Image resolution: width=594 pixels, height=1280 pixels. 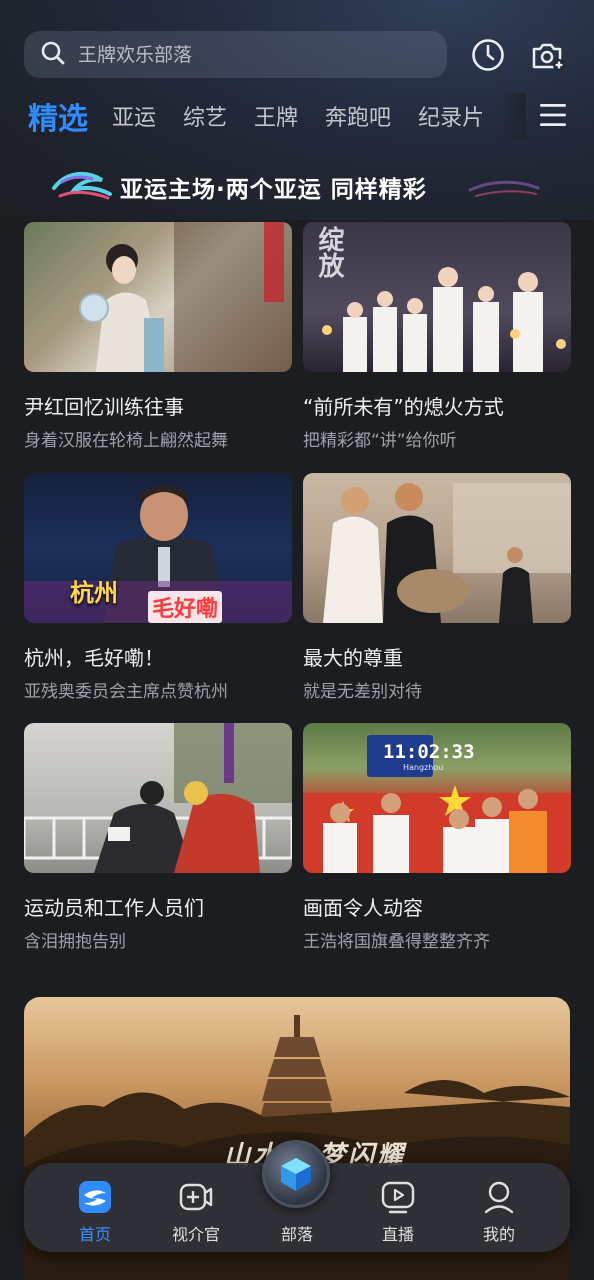 What do you see at coordinates (94, 658) in the screenshot?
I see `video-title: 杭州，毛好嘞！` at bounding box center [94, 658].